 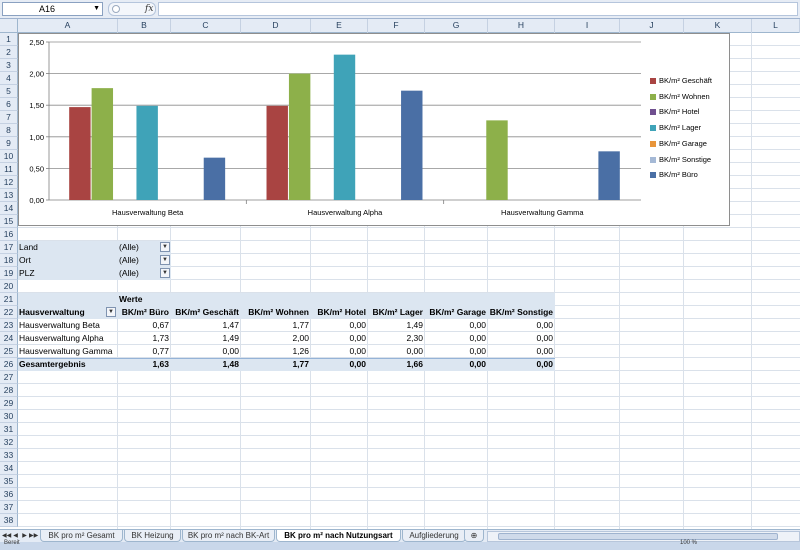 What do you see at coordinates (96, 9) in the screenshot?
I see `chevron-down-icon: ▼` at bounding box center [96, 9].